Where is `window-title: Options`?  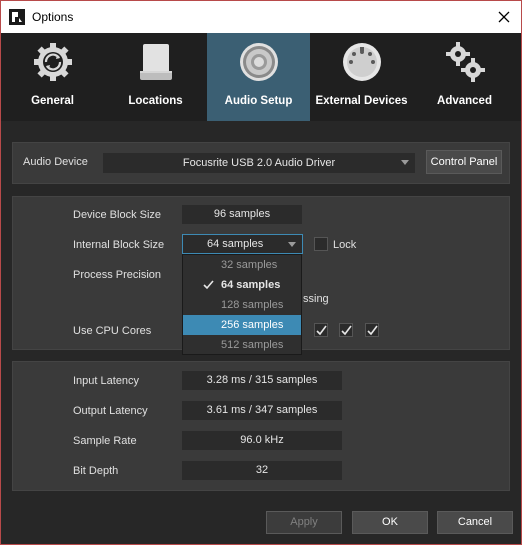
window-title: Options is located at coordinates (53, 17).